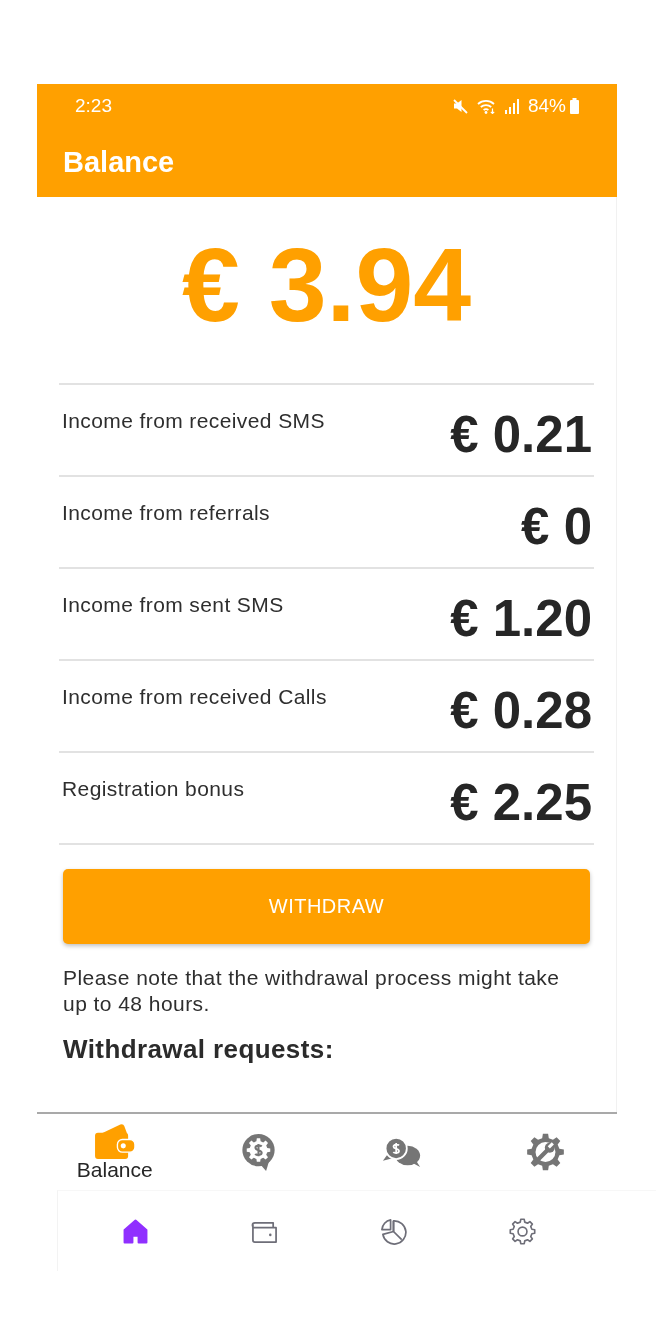 Image resolution: width=656 pixels, height=1326 pixels. I want to click on income-amount: € 0, so click(556, 526).